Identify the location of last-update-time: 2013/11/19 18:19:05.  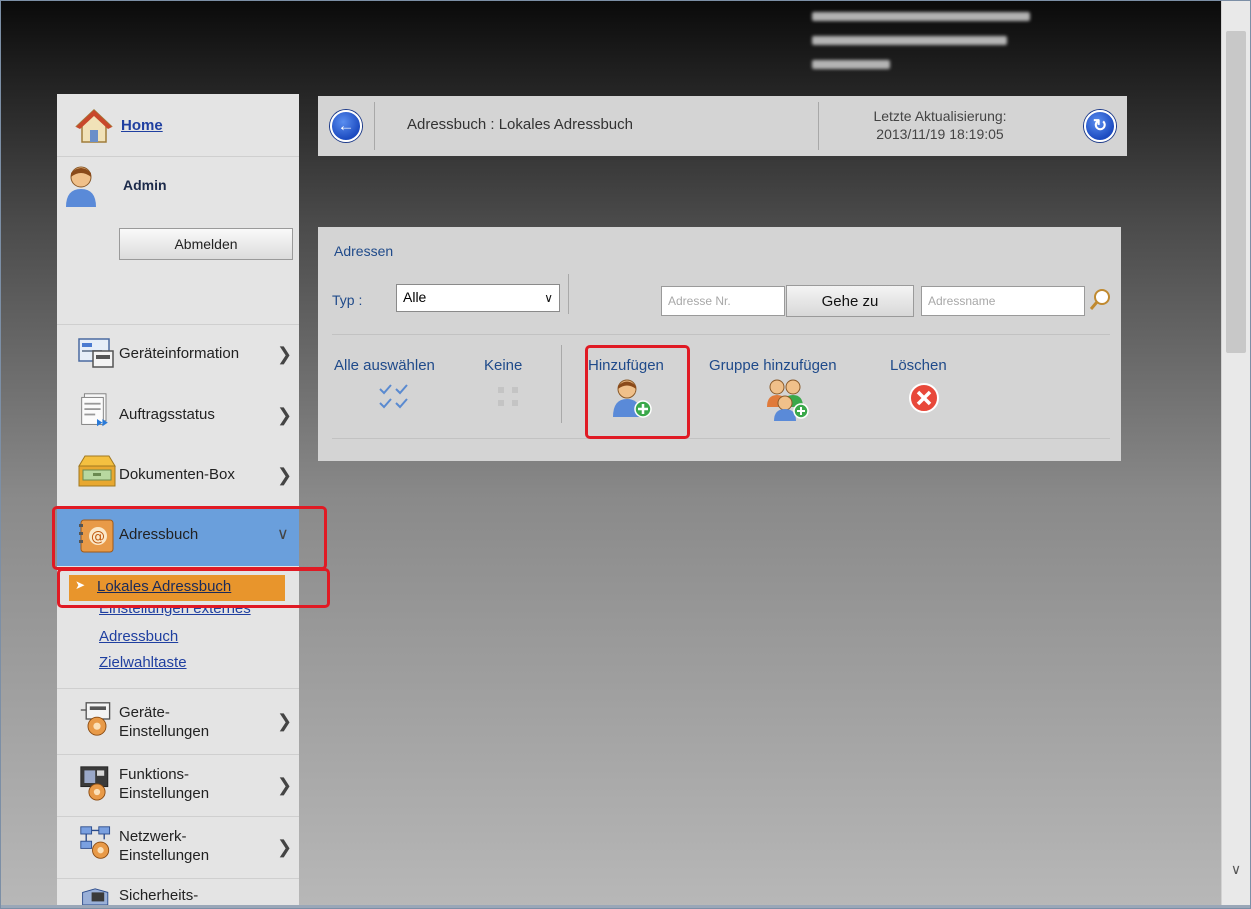
(940, 134).